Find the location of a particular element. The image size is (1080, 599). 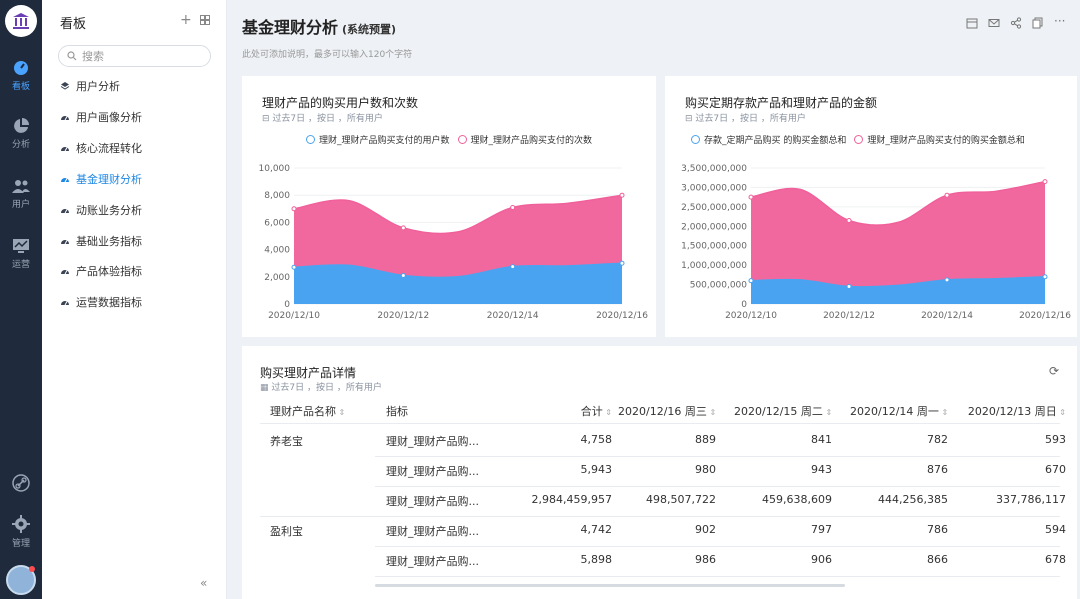

refresh-icon: ⟳ is located at coordinates (1054, 371).